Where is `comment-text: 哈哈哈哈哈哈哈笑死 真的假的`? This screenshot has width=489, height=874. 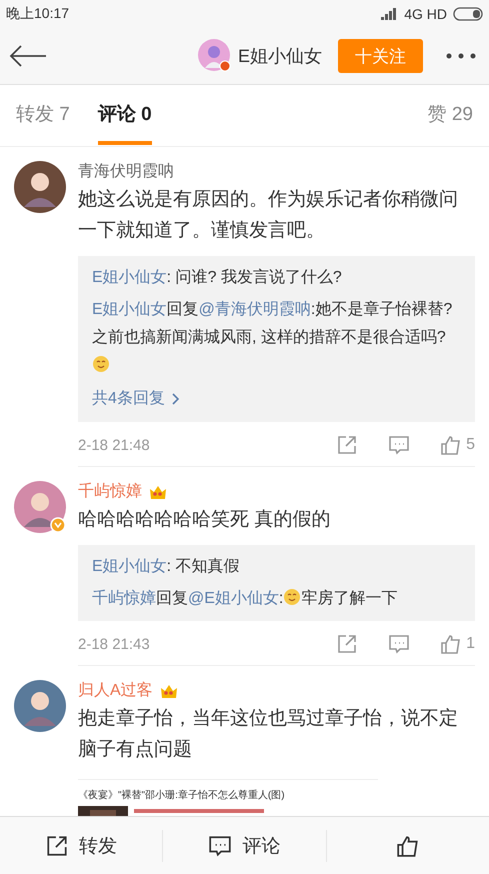
comment-text: 哈哈哈哈哈哈哈笑死 真的假的 is located at coordinates (205, 520).